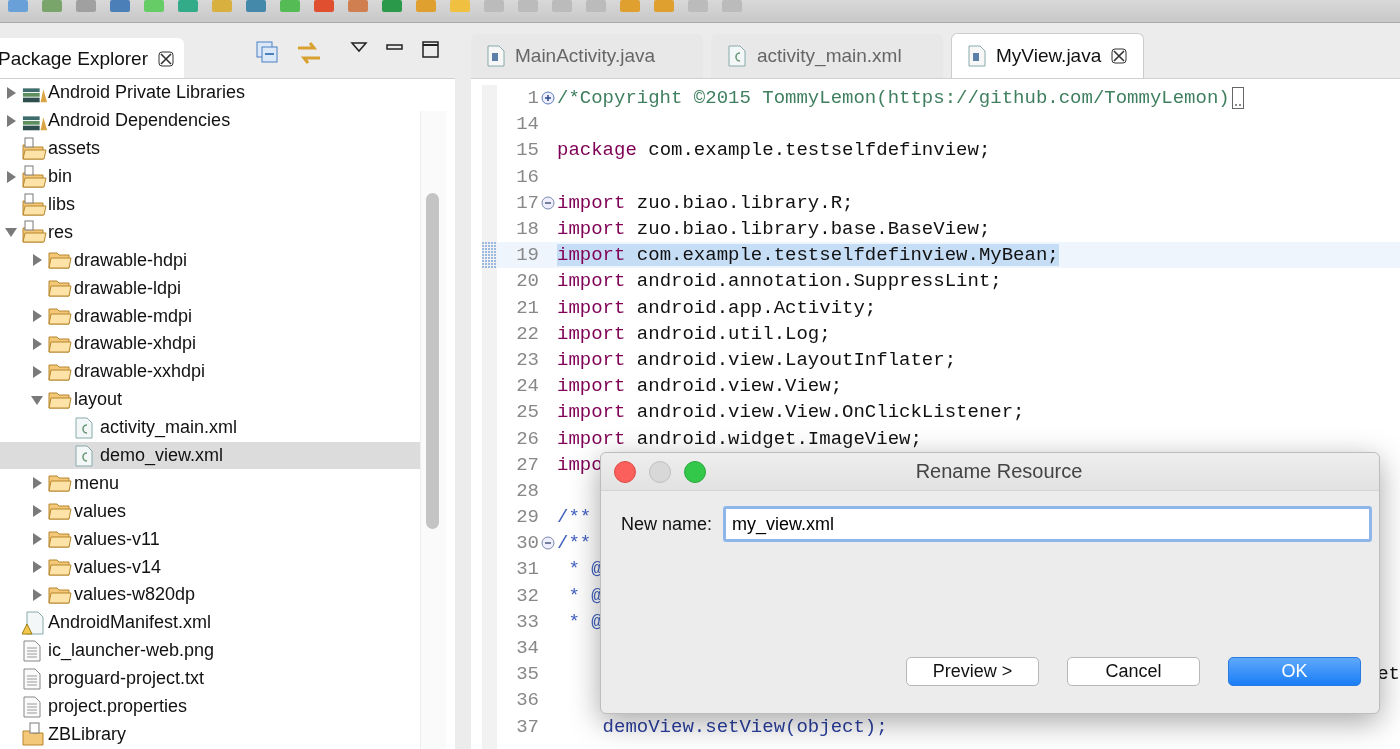  Describe the element at coordinates (1133, 671) in the screenshot. I see `dialog-button: Cancel` at that location.